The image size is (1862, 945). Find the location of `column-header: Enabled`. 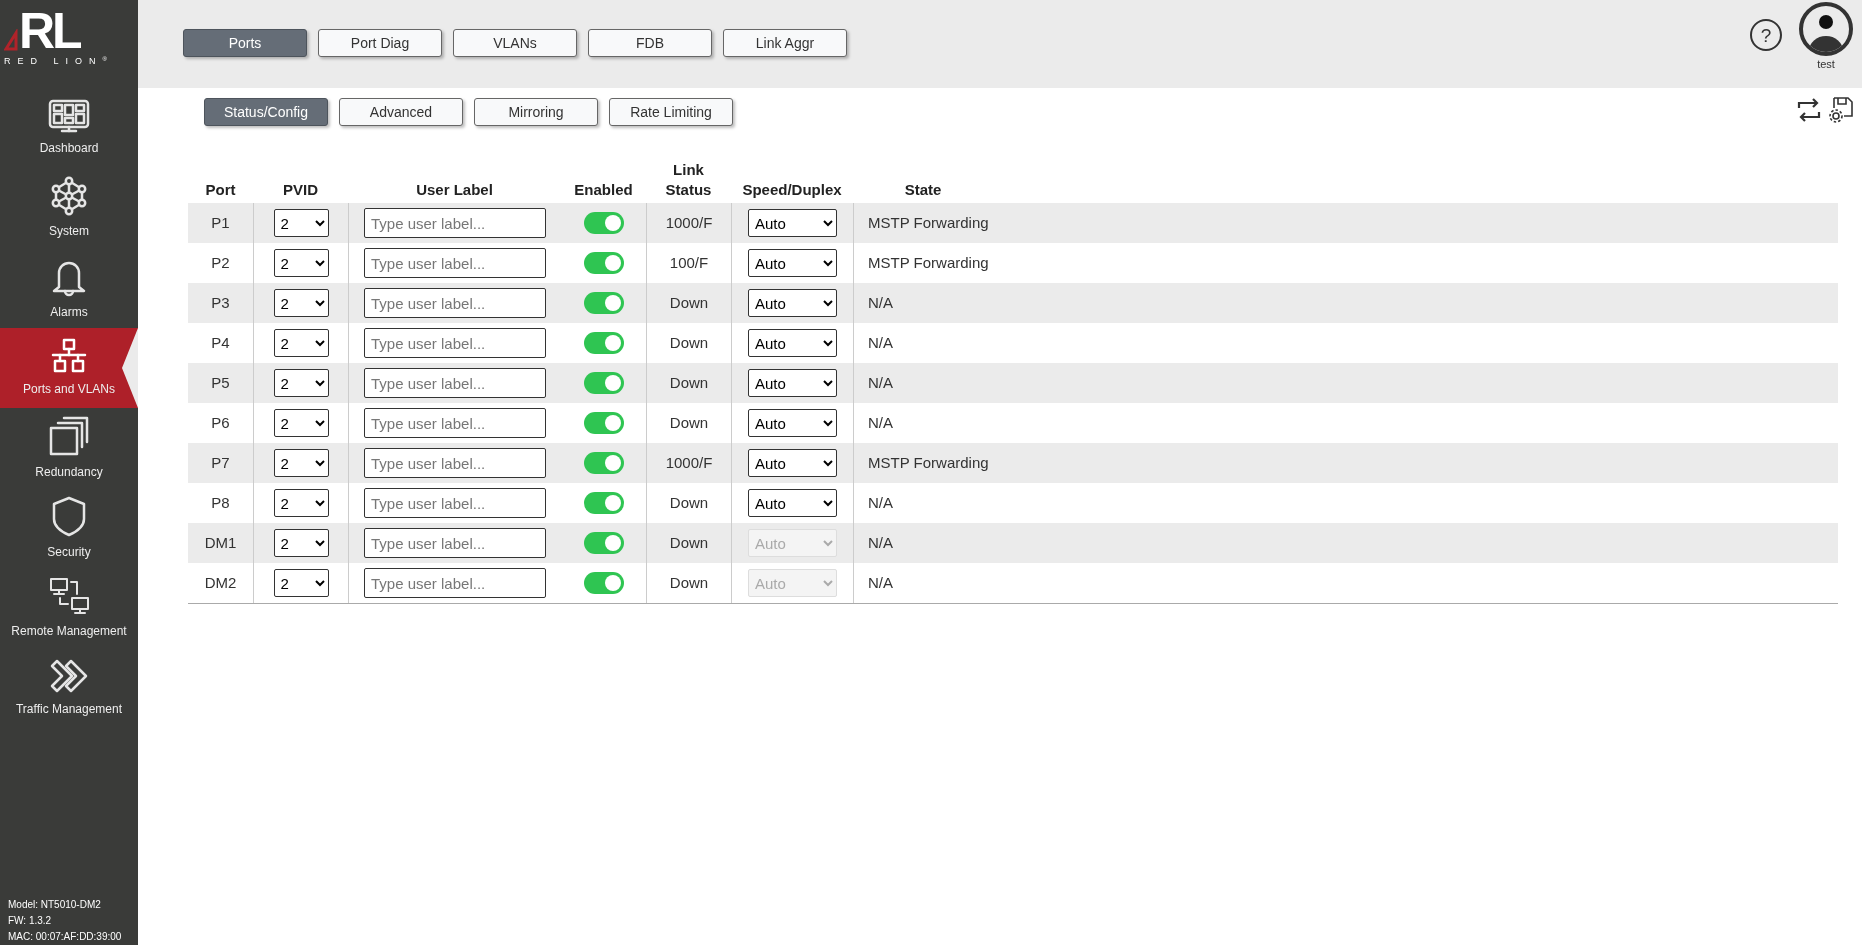

column-header: Enabled is located at coordinates (603, 190).